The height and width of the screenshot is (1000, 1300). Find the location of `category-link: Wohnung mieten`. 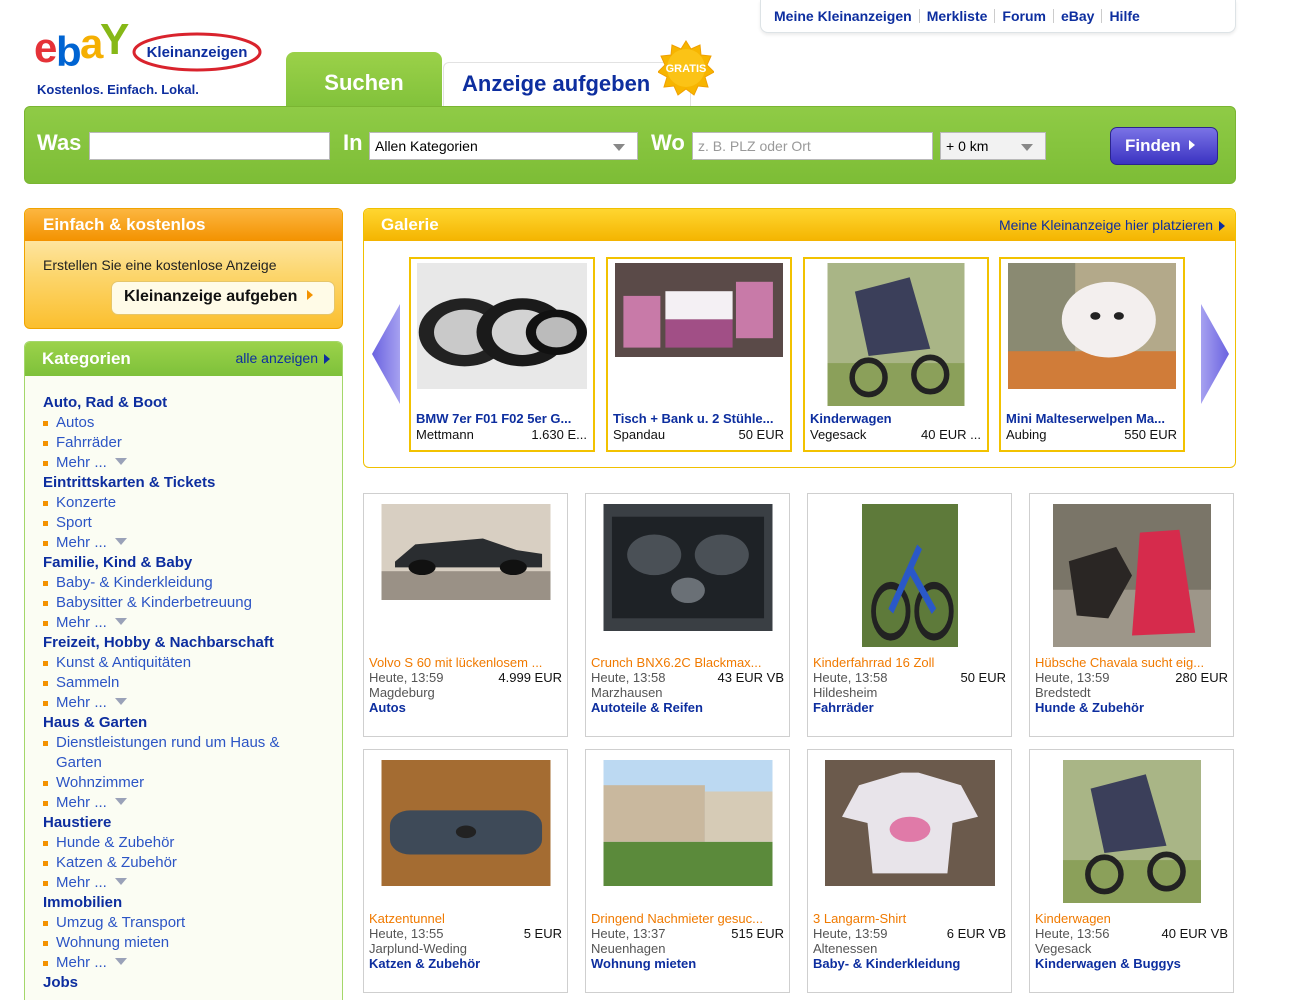

category-link: Wohnung mieten is located at coordinates (192, 943).